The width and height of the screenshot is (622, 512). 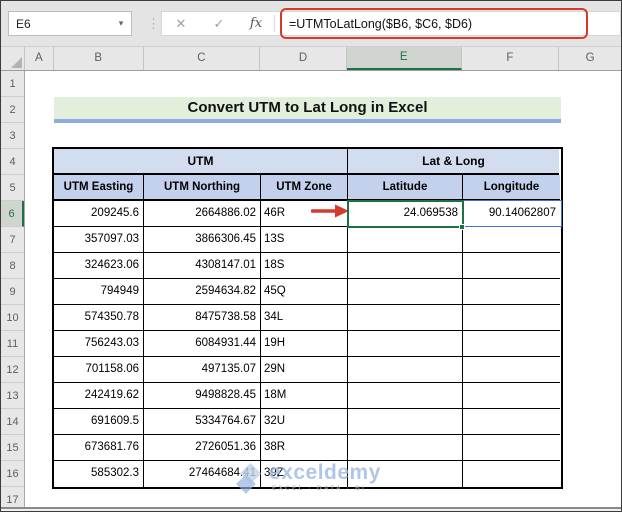 What do you see at coordinates (219, 24) in the screenshot?
I see `enter-icon: ✓` at bounding box center [219, 24].